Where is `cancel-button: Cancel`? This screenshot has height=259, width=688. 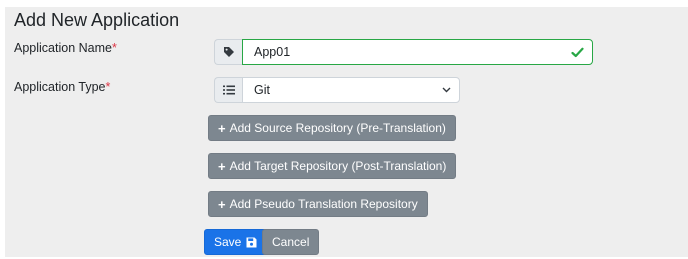
cancel-button: Cancel is located at coordinates (291, 242).